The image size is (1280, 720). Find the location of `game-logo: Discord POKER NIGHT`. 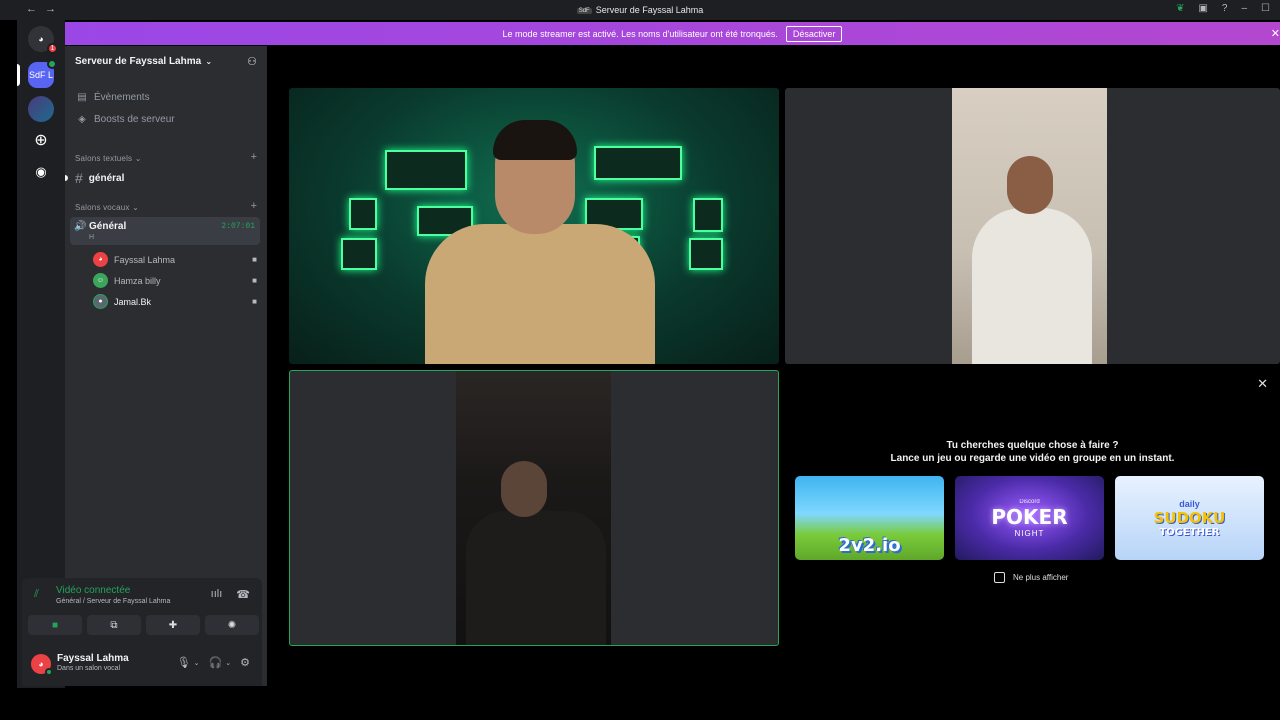

game-logo: Discord POKER NIGHT is located at coordinates (1029, 518).